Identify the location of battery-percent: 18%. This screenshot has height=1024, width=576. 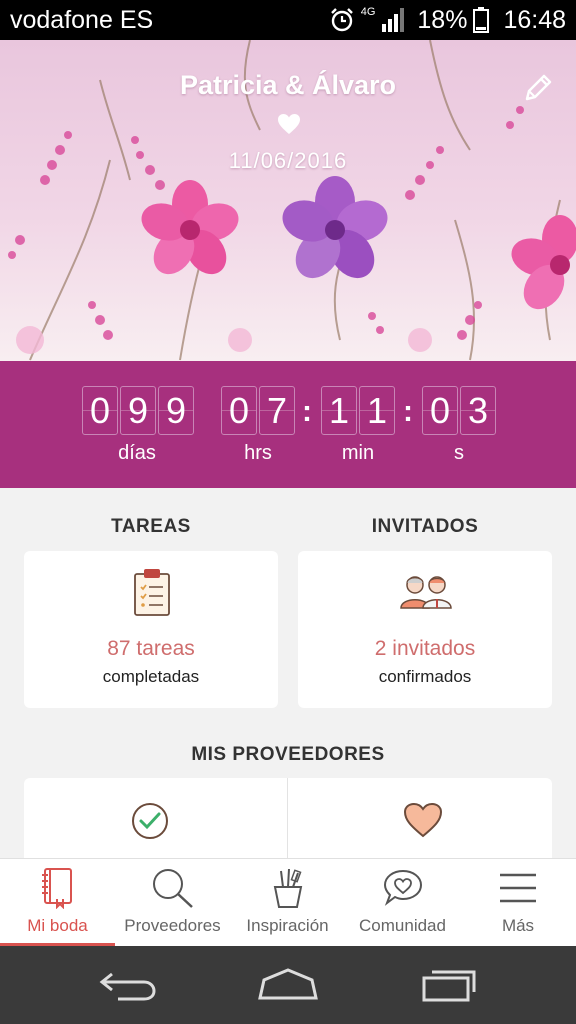
(442, 19).